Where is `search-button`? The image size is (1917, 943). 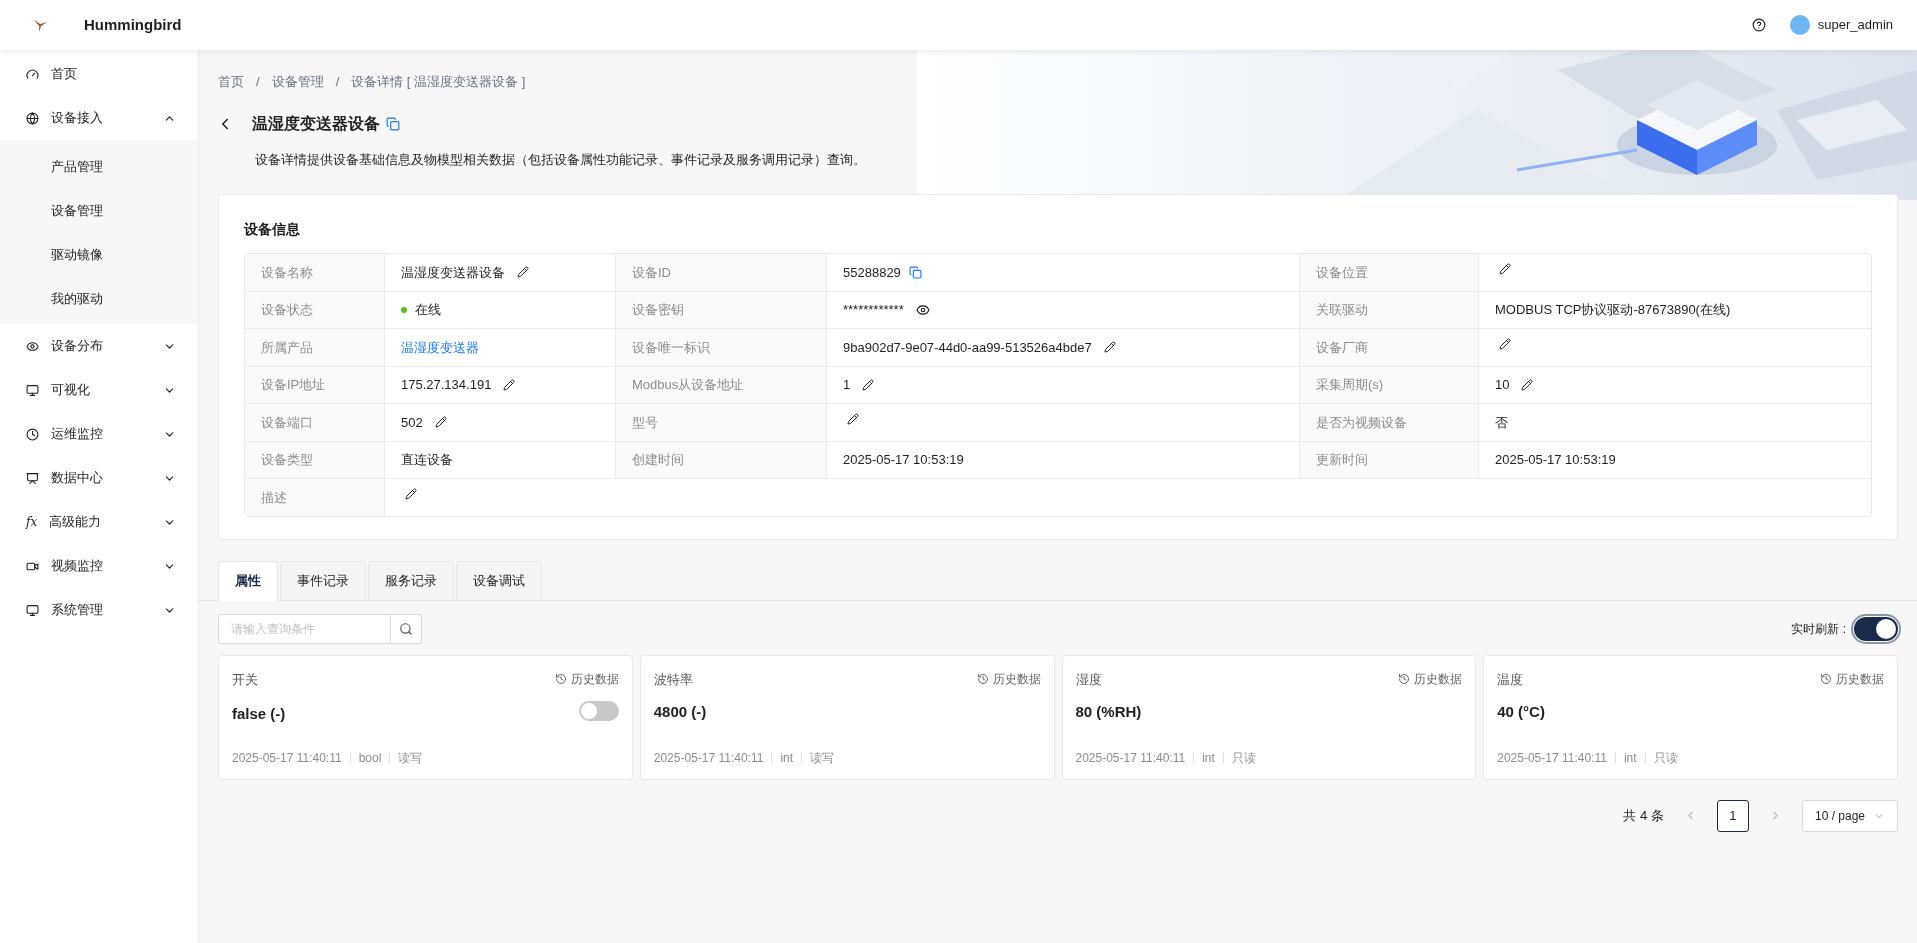 search-button is located at coordinates (406, 628).